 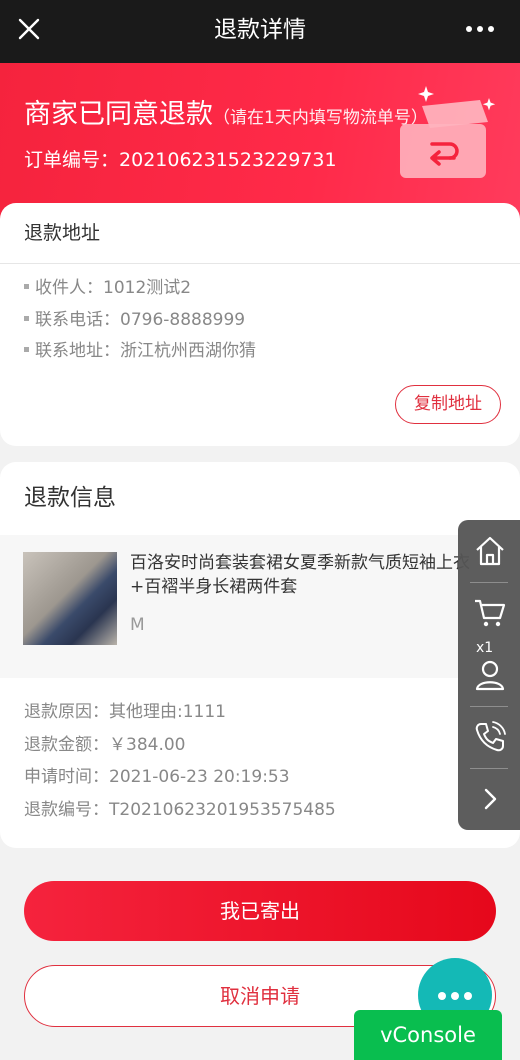 I want to click on refund-box-icon, so click(x=448, y=132).